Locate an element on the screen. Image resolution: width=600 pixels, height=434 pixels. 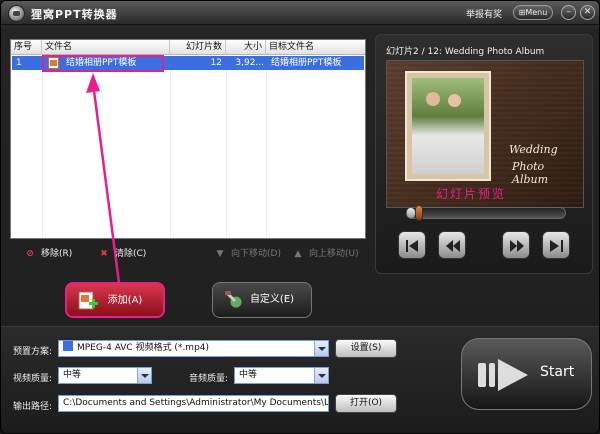
preview-label: 幻灯片预览 is located at coordinates (471, 194).